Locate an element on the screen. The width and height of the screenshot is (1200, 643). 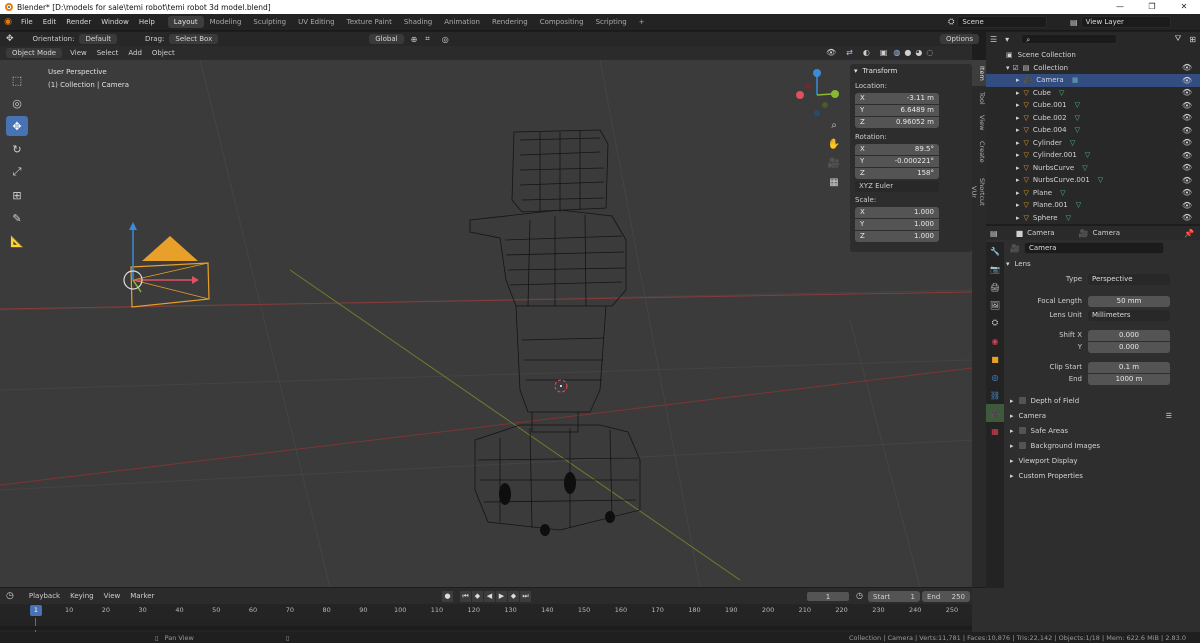
preview-range-icon: ◷ is located at coordinates (859, 595).